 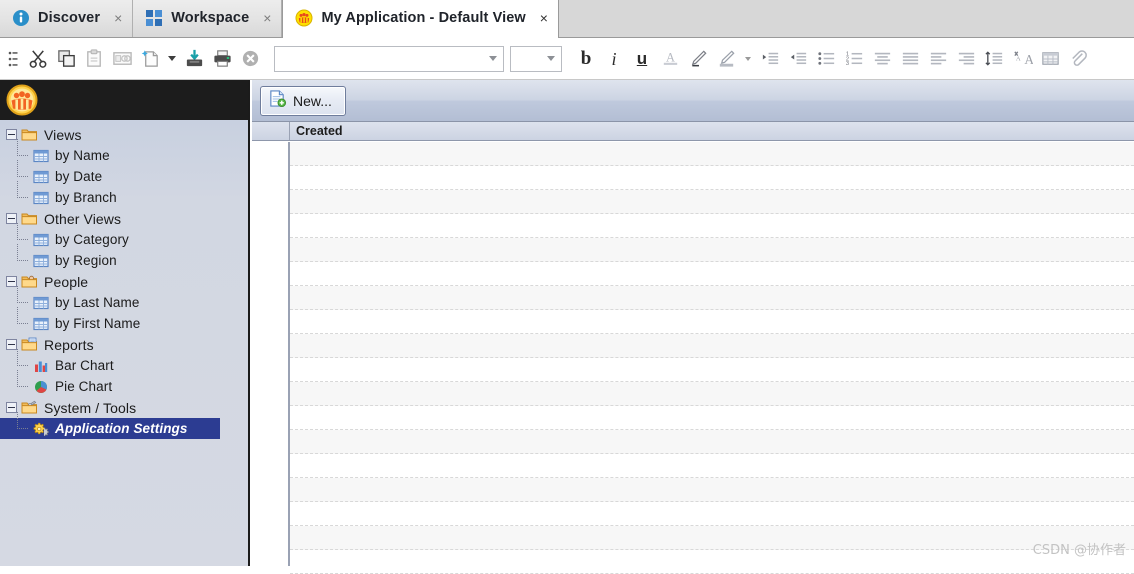 What do you see at coordinates (38, 59) in the screenshot?
I see `cut-icon` at bounding box center [38, 59].